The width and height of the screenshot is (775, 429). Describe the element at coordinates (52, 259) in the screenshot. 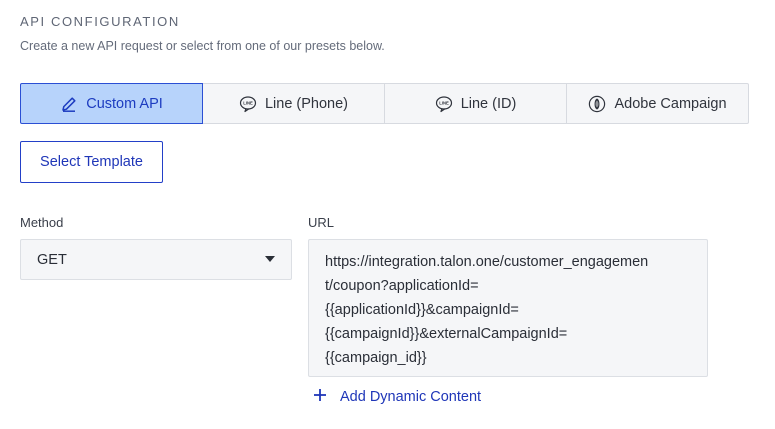

I see `method-value: GET` at that location.